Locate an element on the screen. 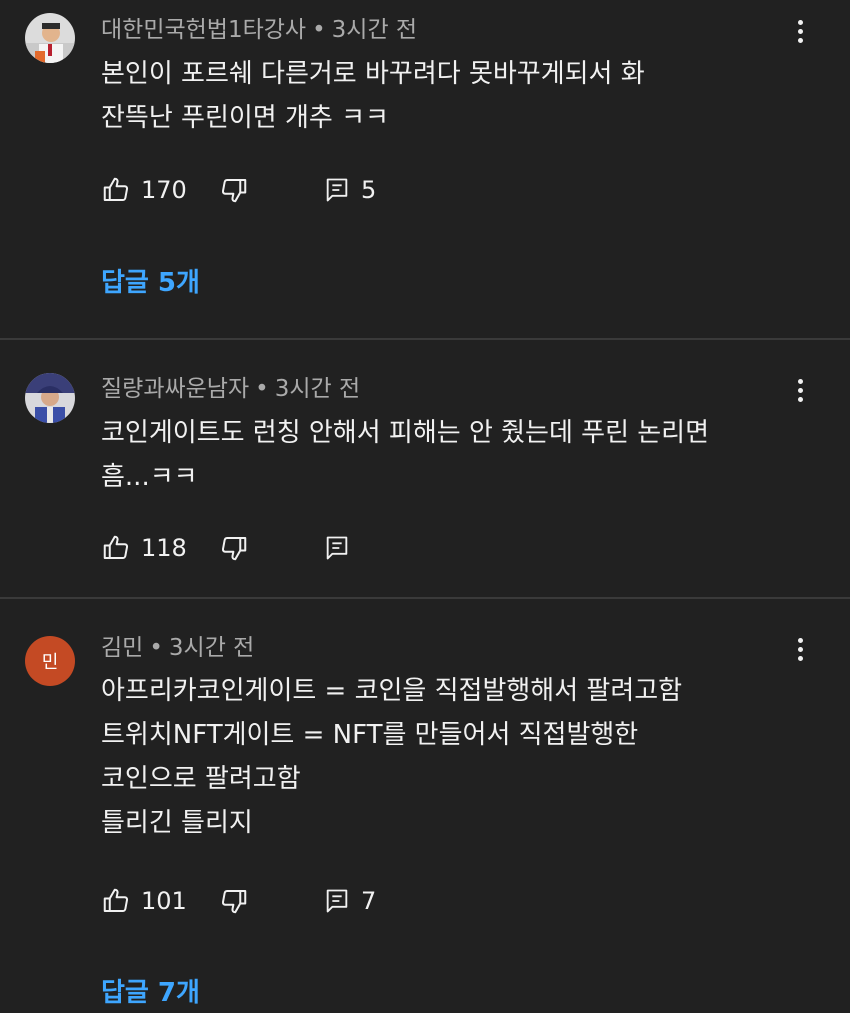 The image size is (850, 1013). view-replies-link: 답글 7개 is located at coordinates (150, 993).